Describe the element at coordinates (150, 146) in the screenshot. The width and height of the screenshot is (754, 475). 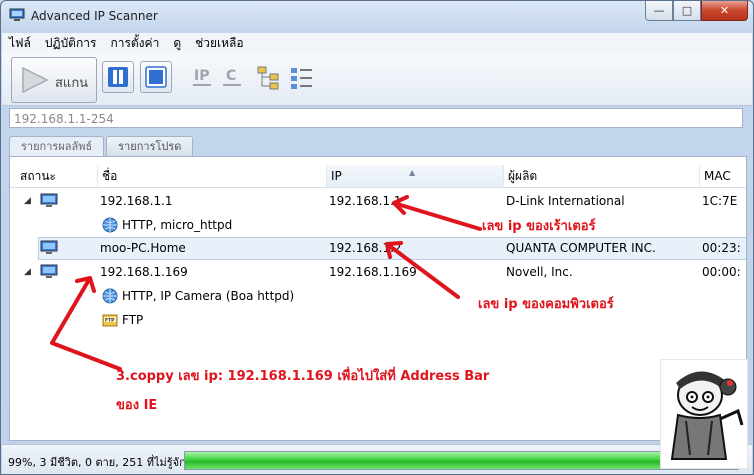
I see `tab-favorites: รายการโปรด` at that location.